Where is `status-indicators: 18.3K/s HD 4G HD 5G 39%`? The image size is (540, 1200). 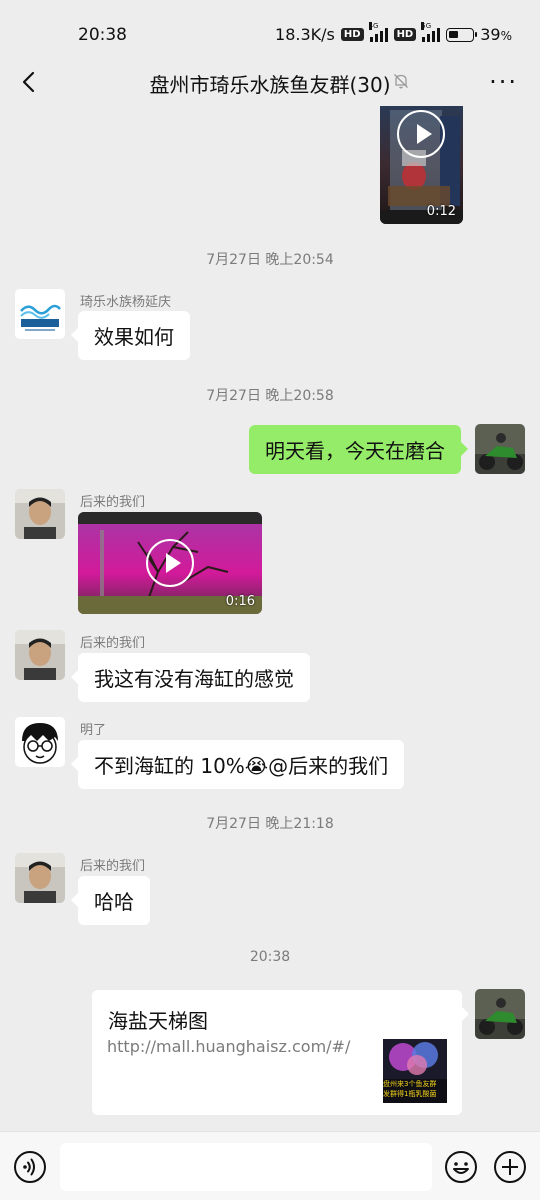
status-indicators: 18.3K/s HD 4G HD 5G 39% is located at coordinates (393, 32).